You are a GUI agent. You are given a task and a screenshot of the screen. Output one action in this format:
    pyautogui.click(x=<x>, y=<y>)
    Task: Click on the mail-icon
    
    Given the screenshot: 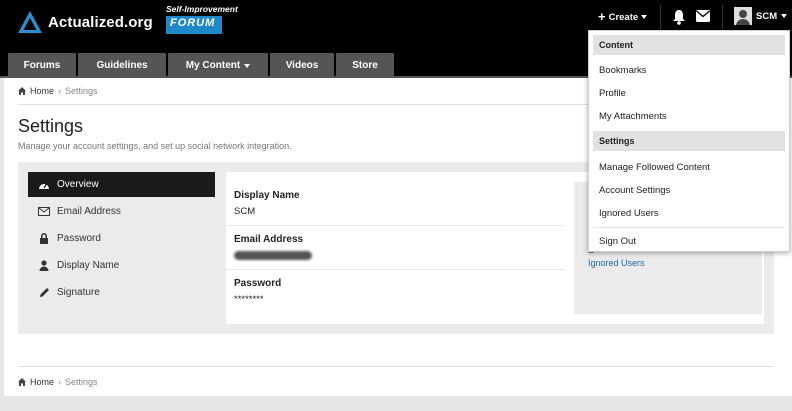 What is the action you would take?
    pyautogui.click(x=703, y=16)
    